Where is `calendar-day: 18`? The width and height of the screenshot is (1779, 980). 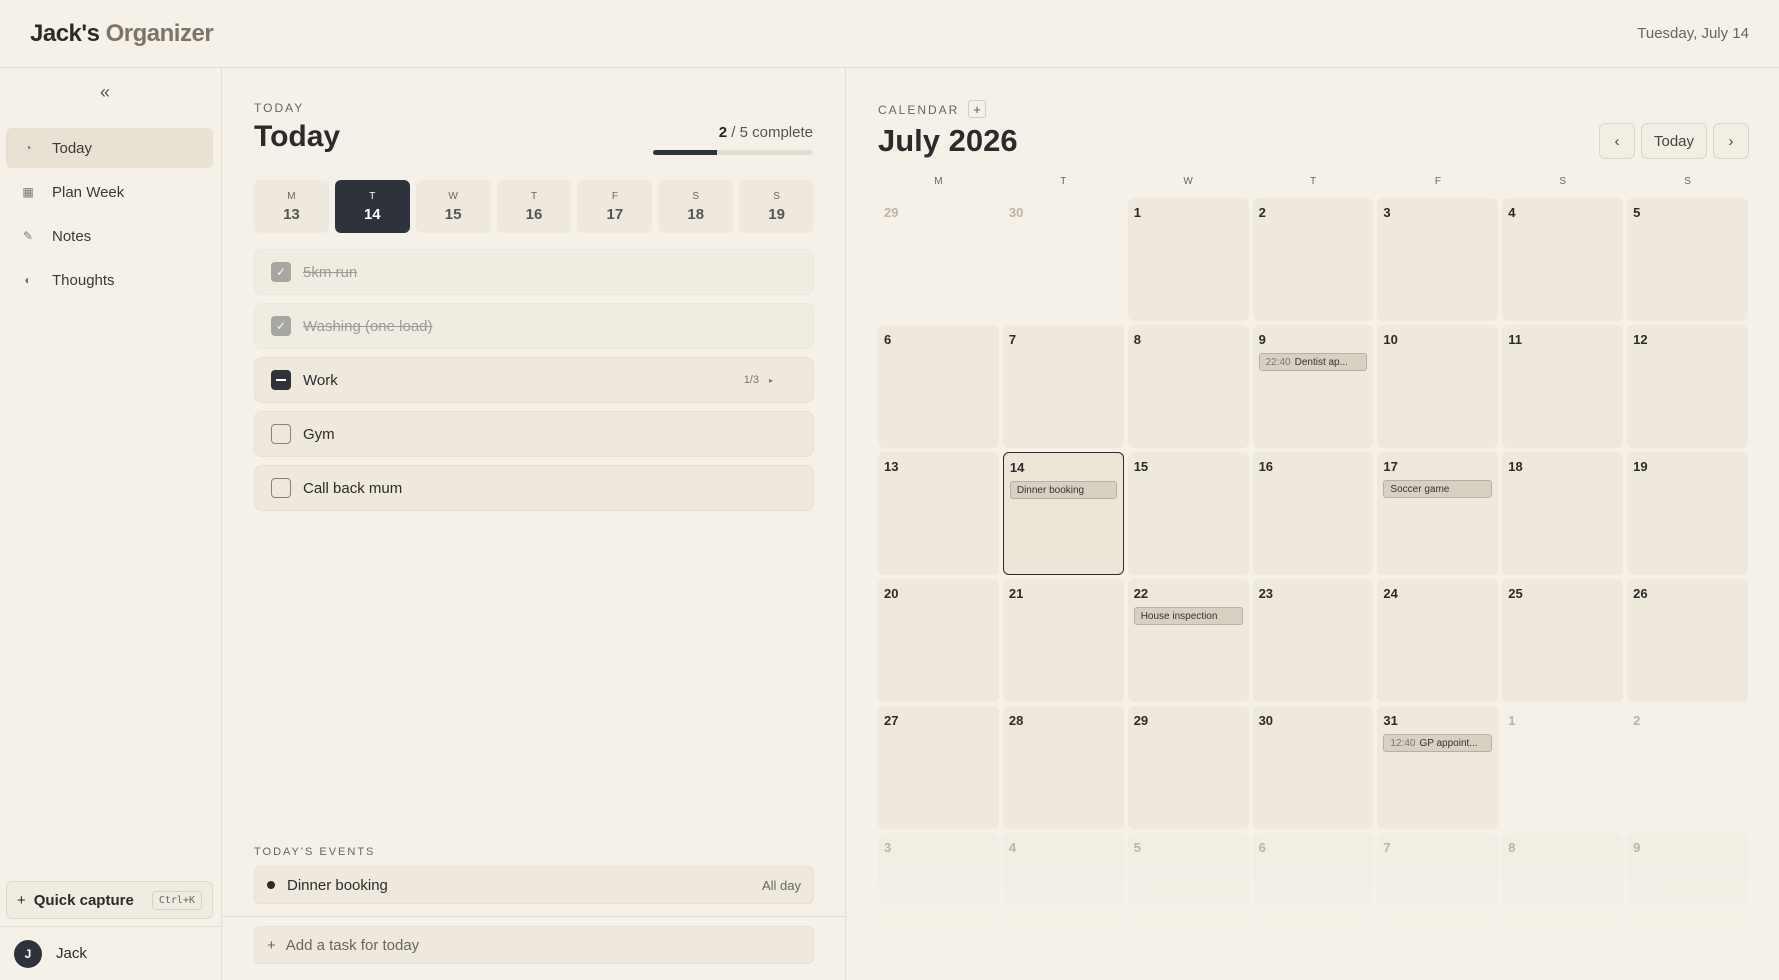
calendar-day: 18 is located at coordinates (1563, 513).